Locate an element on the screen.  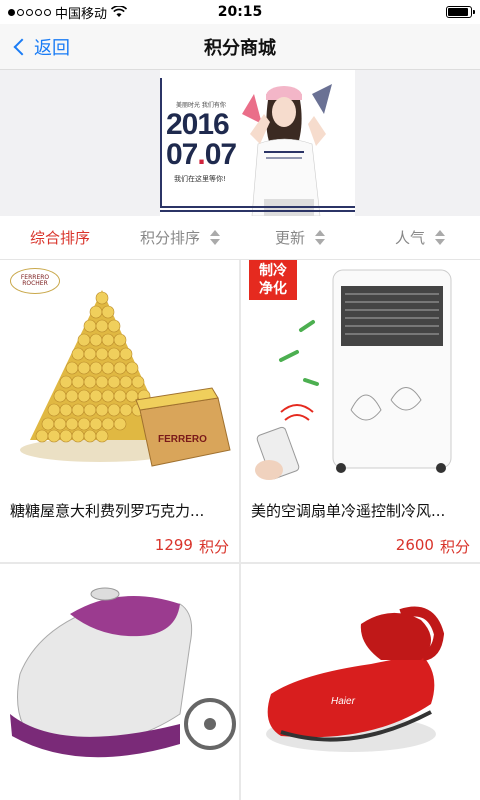
sort-popularity: 人气 is located at coordinates (420, 237).